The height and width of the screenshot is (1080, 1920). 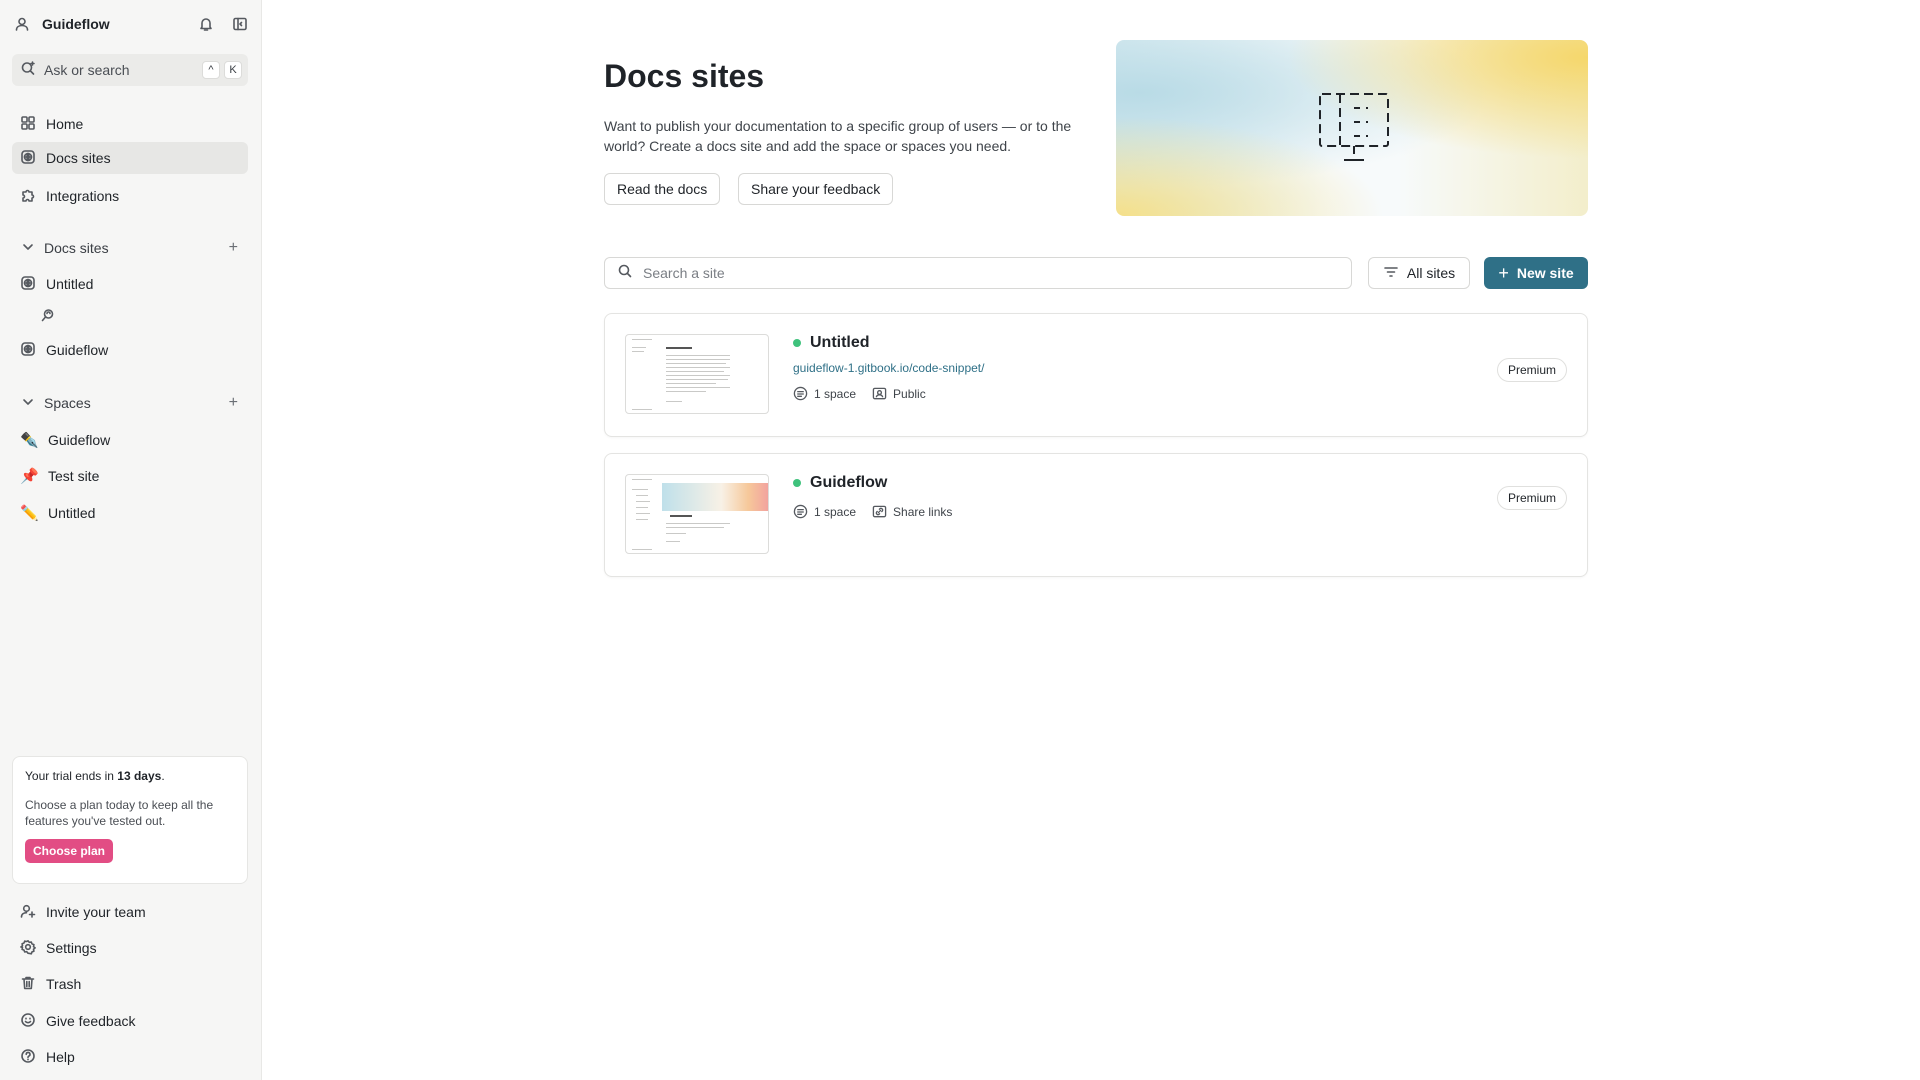 What do you see at coordinates (130, 124) in the screenshot?
I see `nav-home: Home` at bounding box center [130, 124].